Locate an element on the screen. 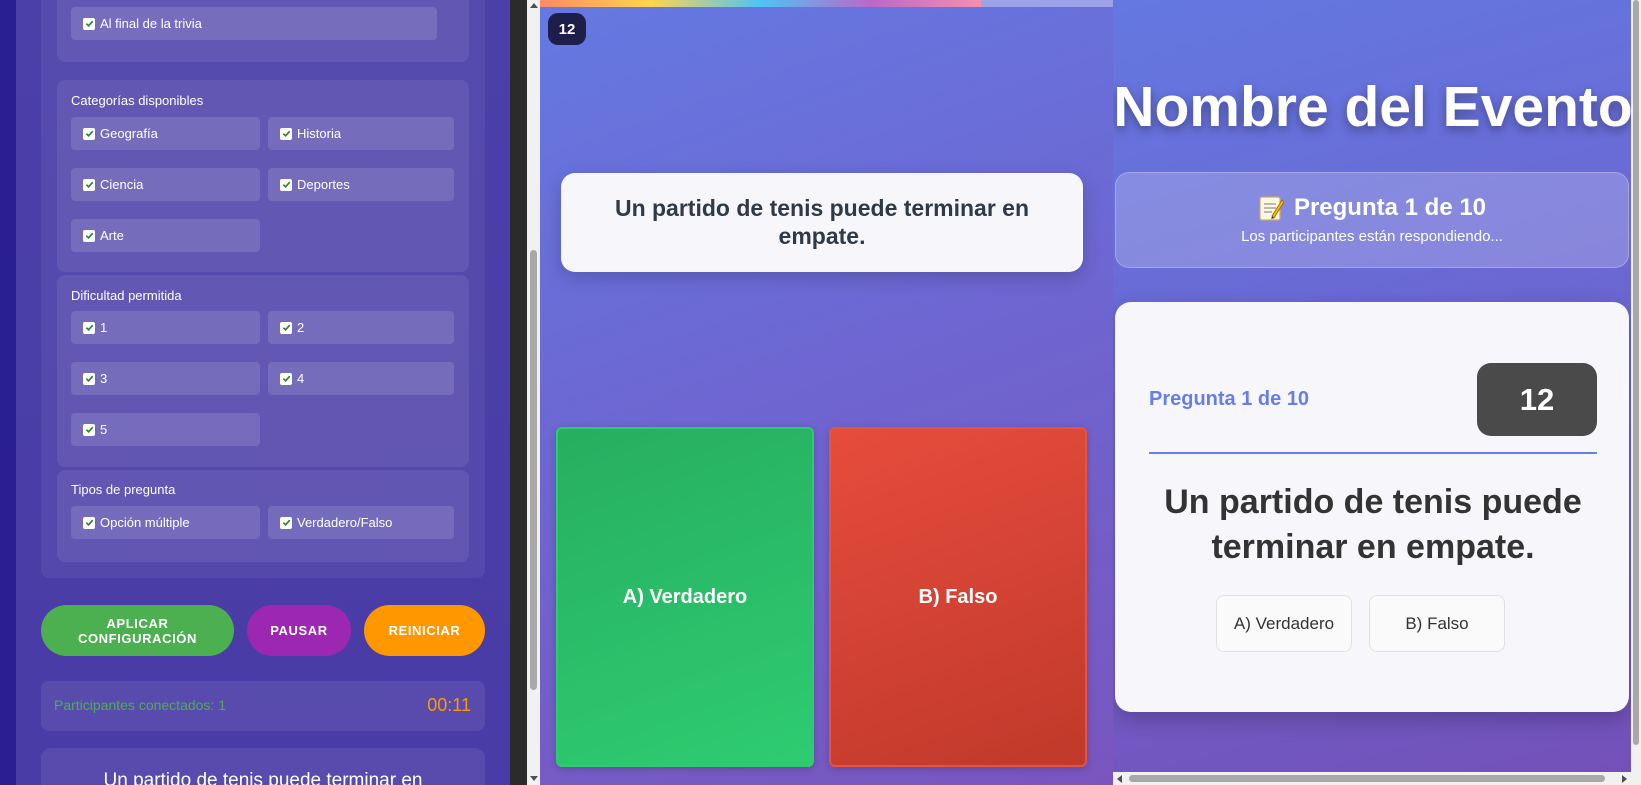 This screenshot has width=1641, height=785. status-heading: Pregunta 1 de 10 is located at coordinates (1372, 208).